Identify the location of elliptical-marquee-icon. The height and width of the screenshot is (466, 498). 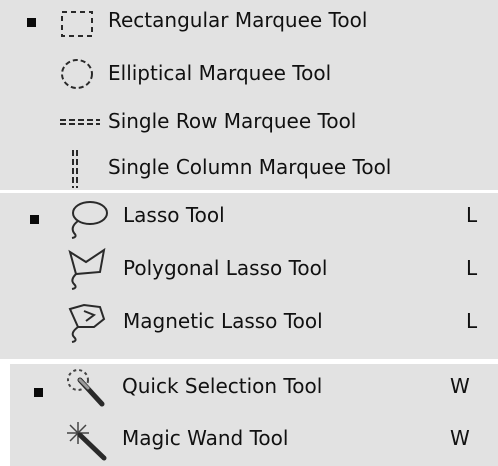
(78, 75).